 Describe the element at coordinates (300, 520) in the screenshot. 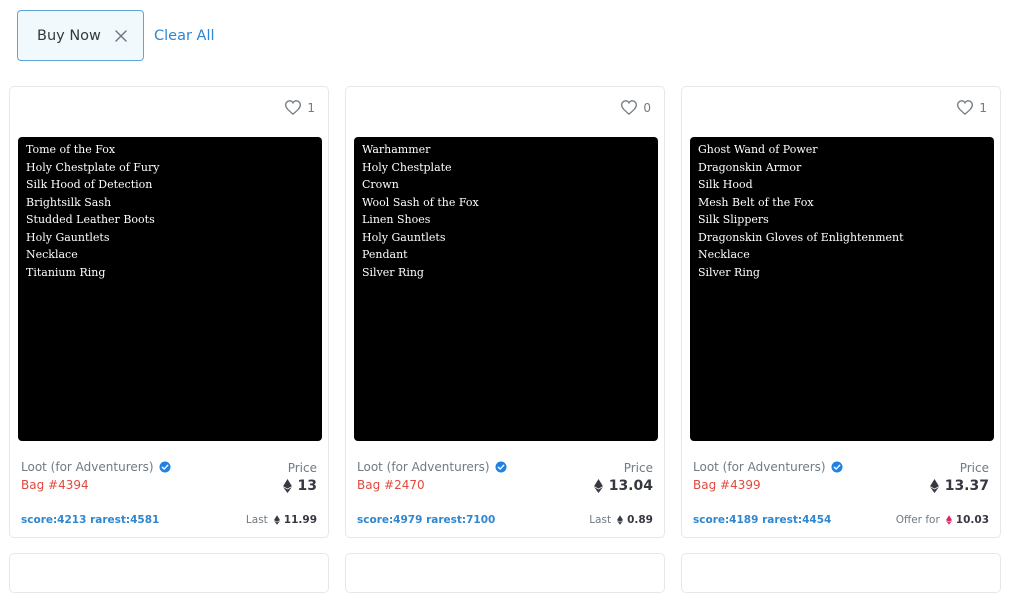

I see `last-sale-value: 11.99` at that location.